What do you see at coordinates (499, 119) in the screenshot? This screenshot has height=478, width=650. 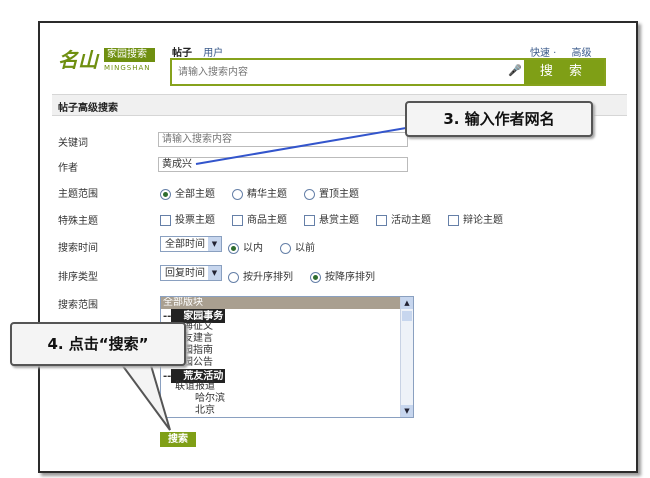 I see `callout-step-3: 3. 输入作者网名` at bounding box center [499, 119].